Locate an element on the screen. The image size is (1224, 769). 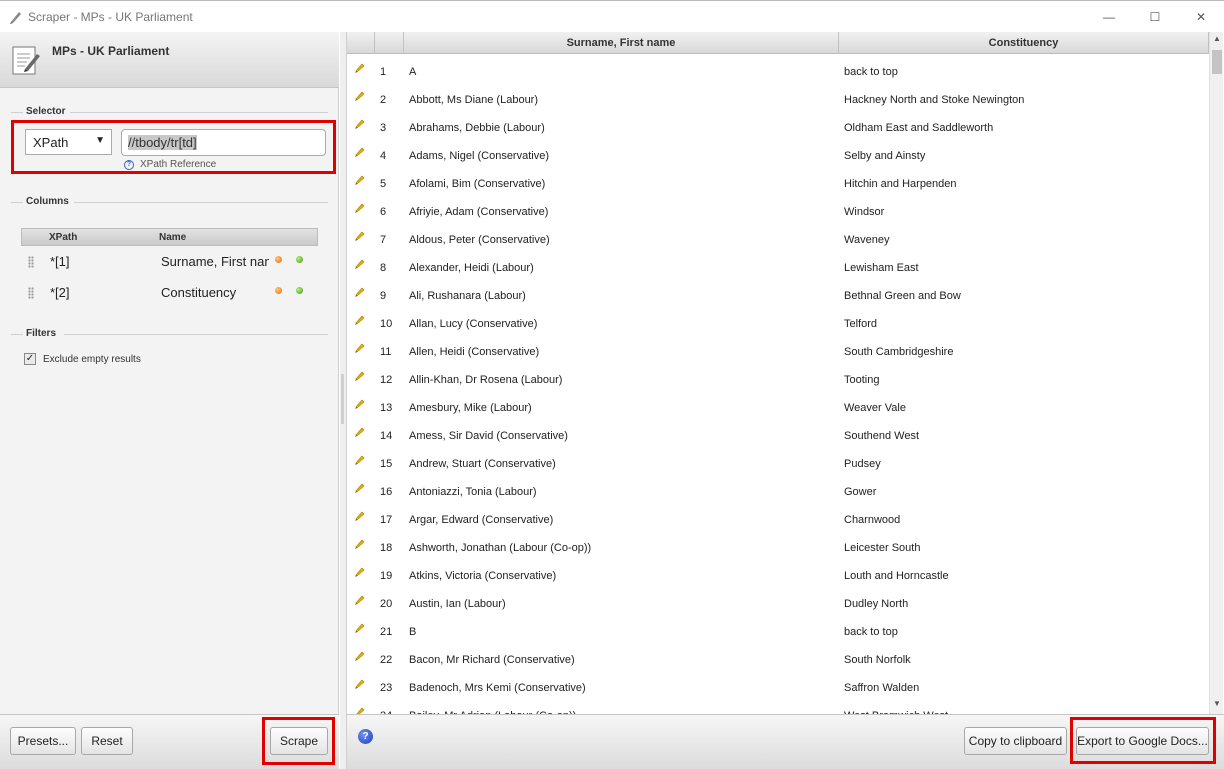
cell-constituency: Windsor is located at coordinates (864, 212).